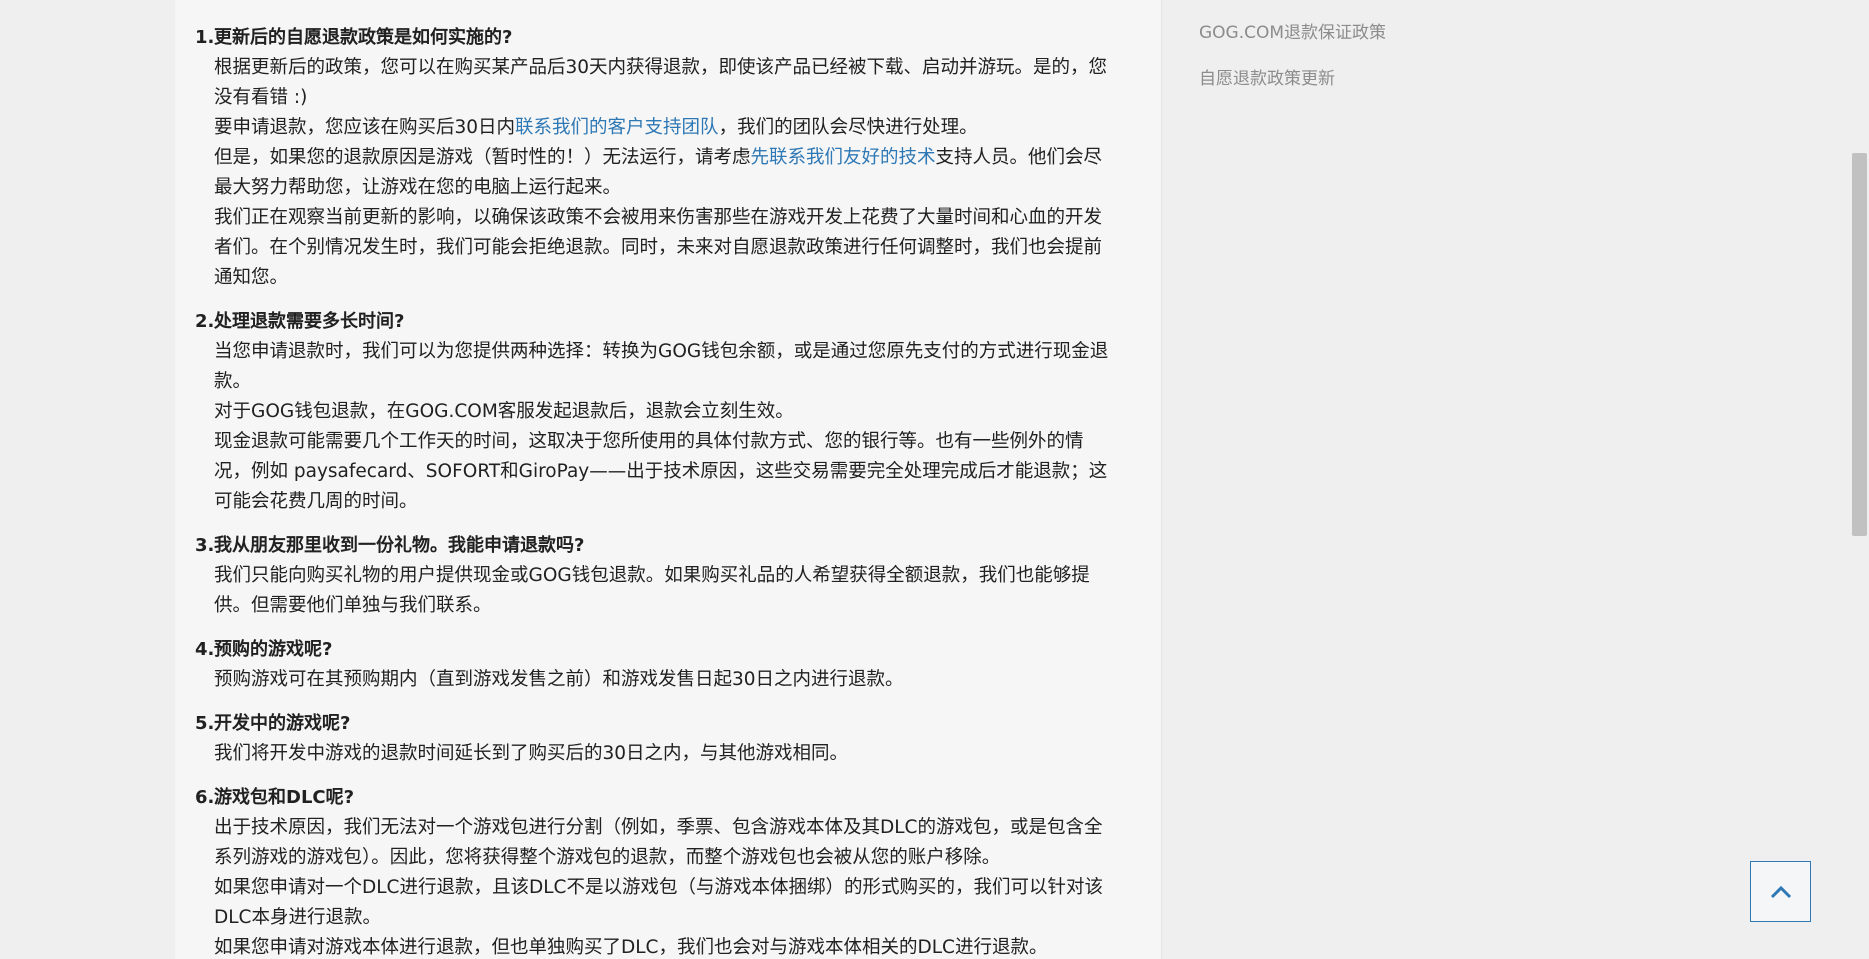 This screenshot has width=1869, height=959. What do you see at coordinates (309, 321) in the screenshot?
I see `faq-question: 处理退款需要多长时间?` at bounding box center [309, 321].